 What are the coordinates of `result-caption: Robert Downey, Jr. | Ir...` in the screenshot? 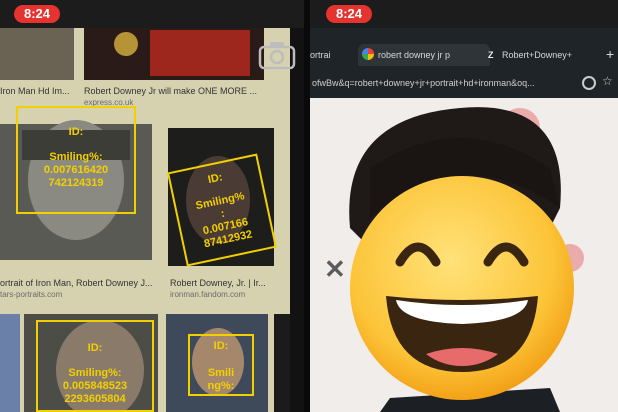 It's located at (222, 283).